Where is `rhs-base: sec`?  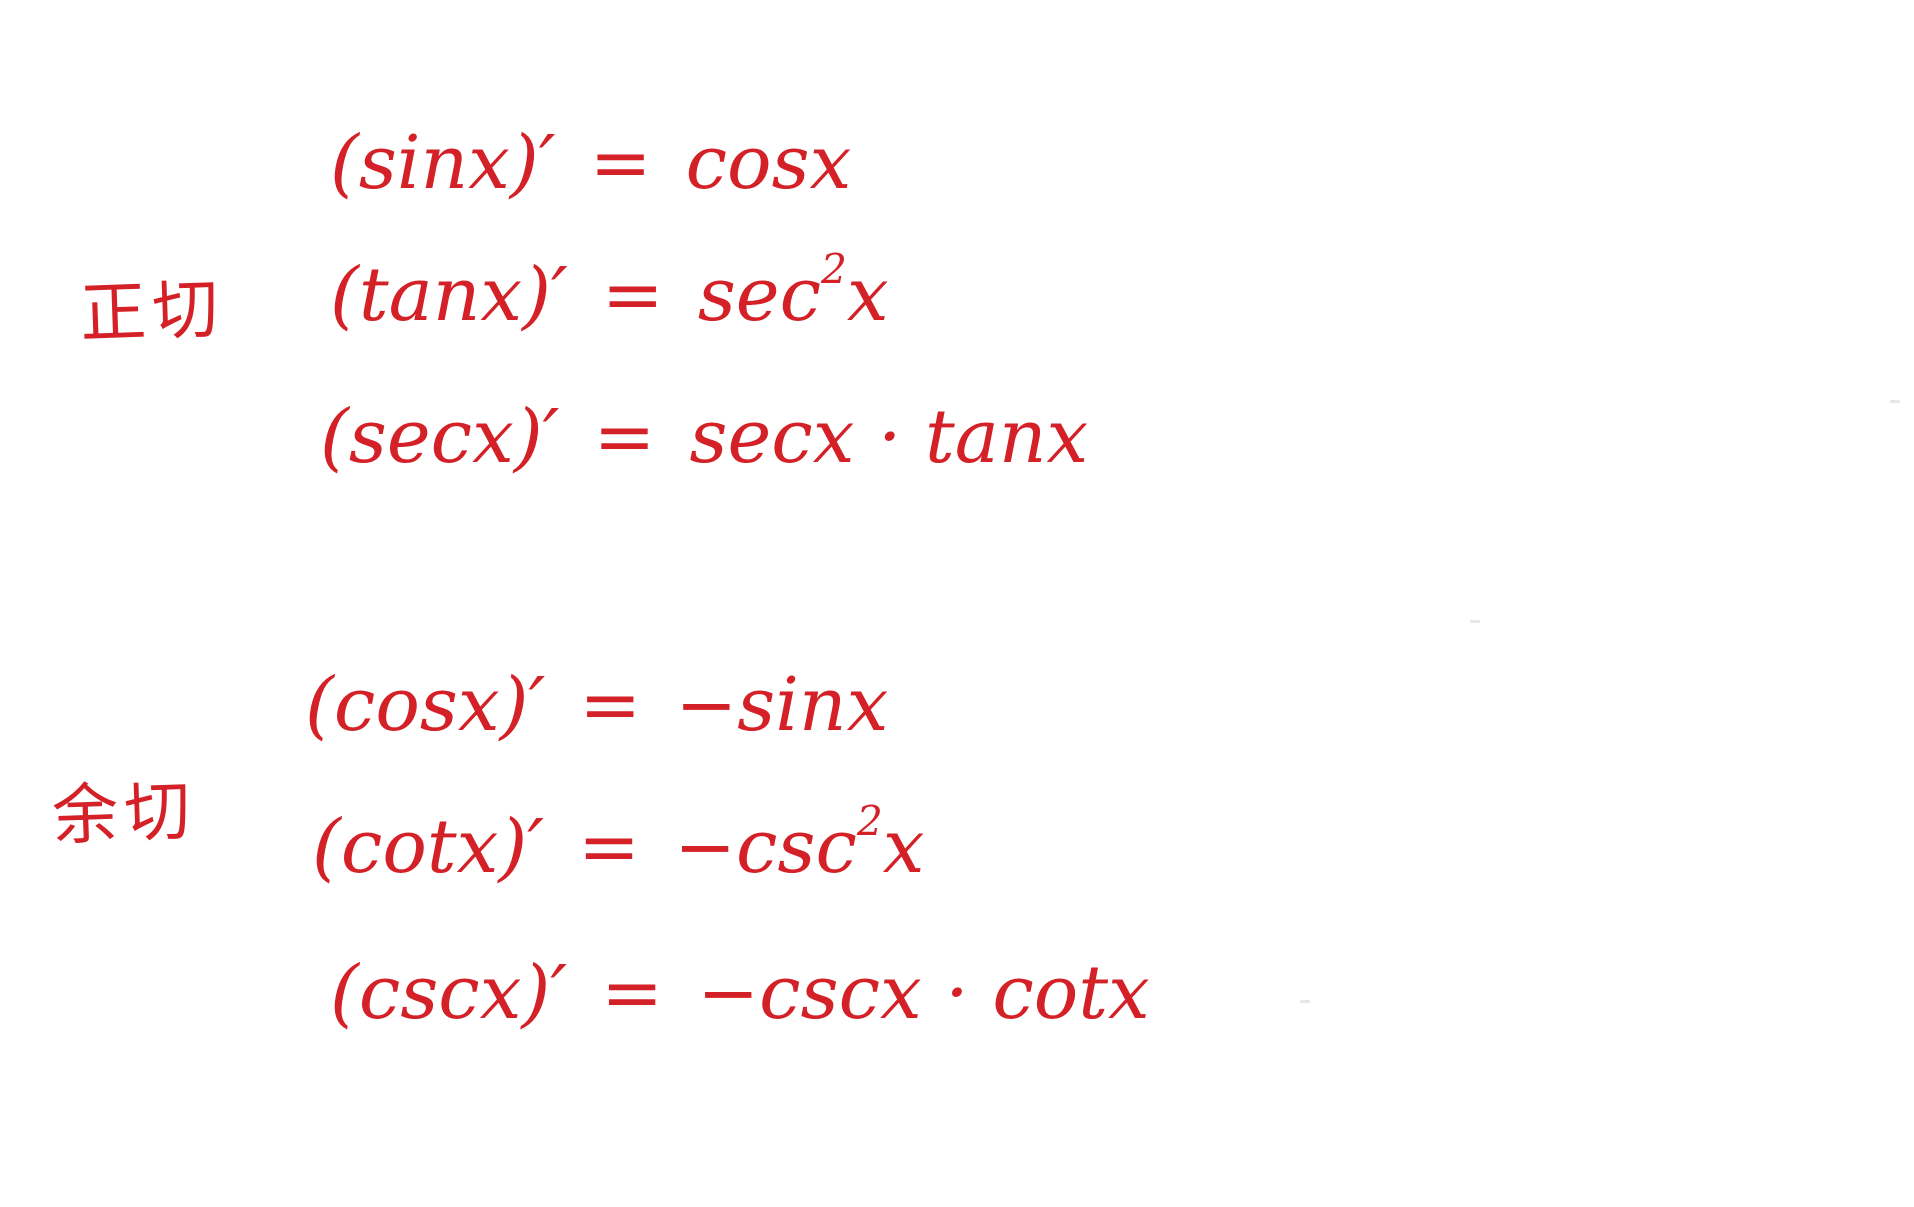
rhs-base: sec is located at coordinates (759, 295).